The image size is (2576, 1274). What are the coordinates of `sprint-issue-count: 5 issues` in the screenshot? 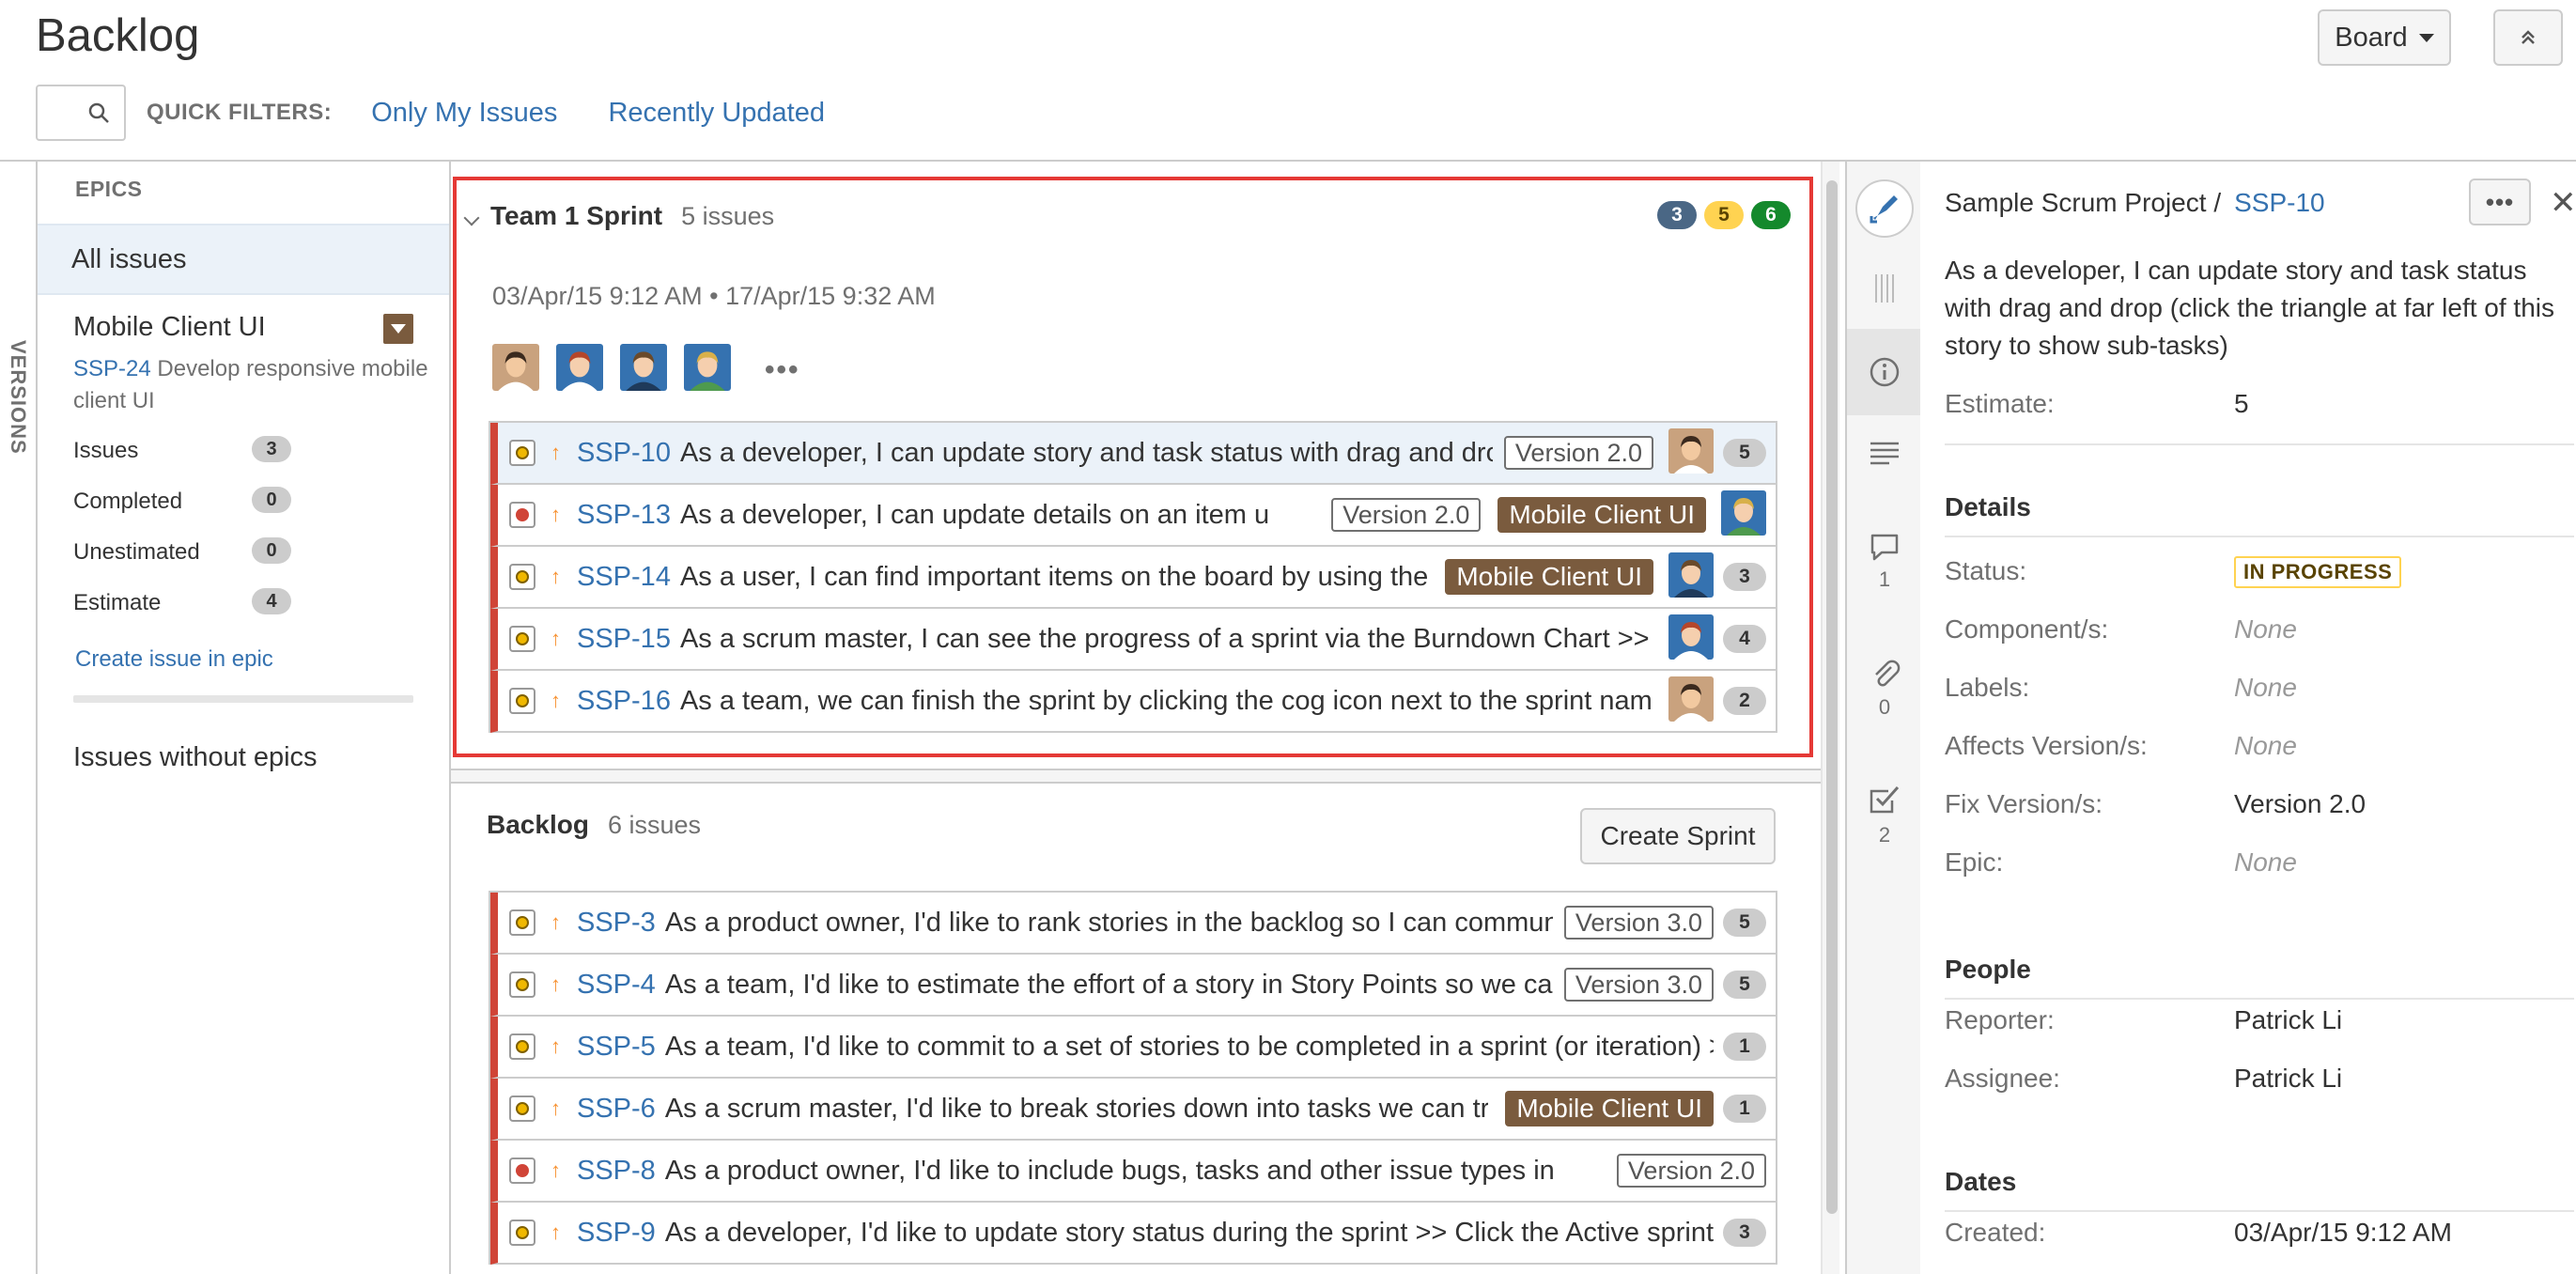 It's located at (728, 216).